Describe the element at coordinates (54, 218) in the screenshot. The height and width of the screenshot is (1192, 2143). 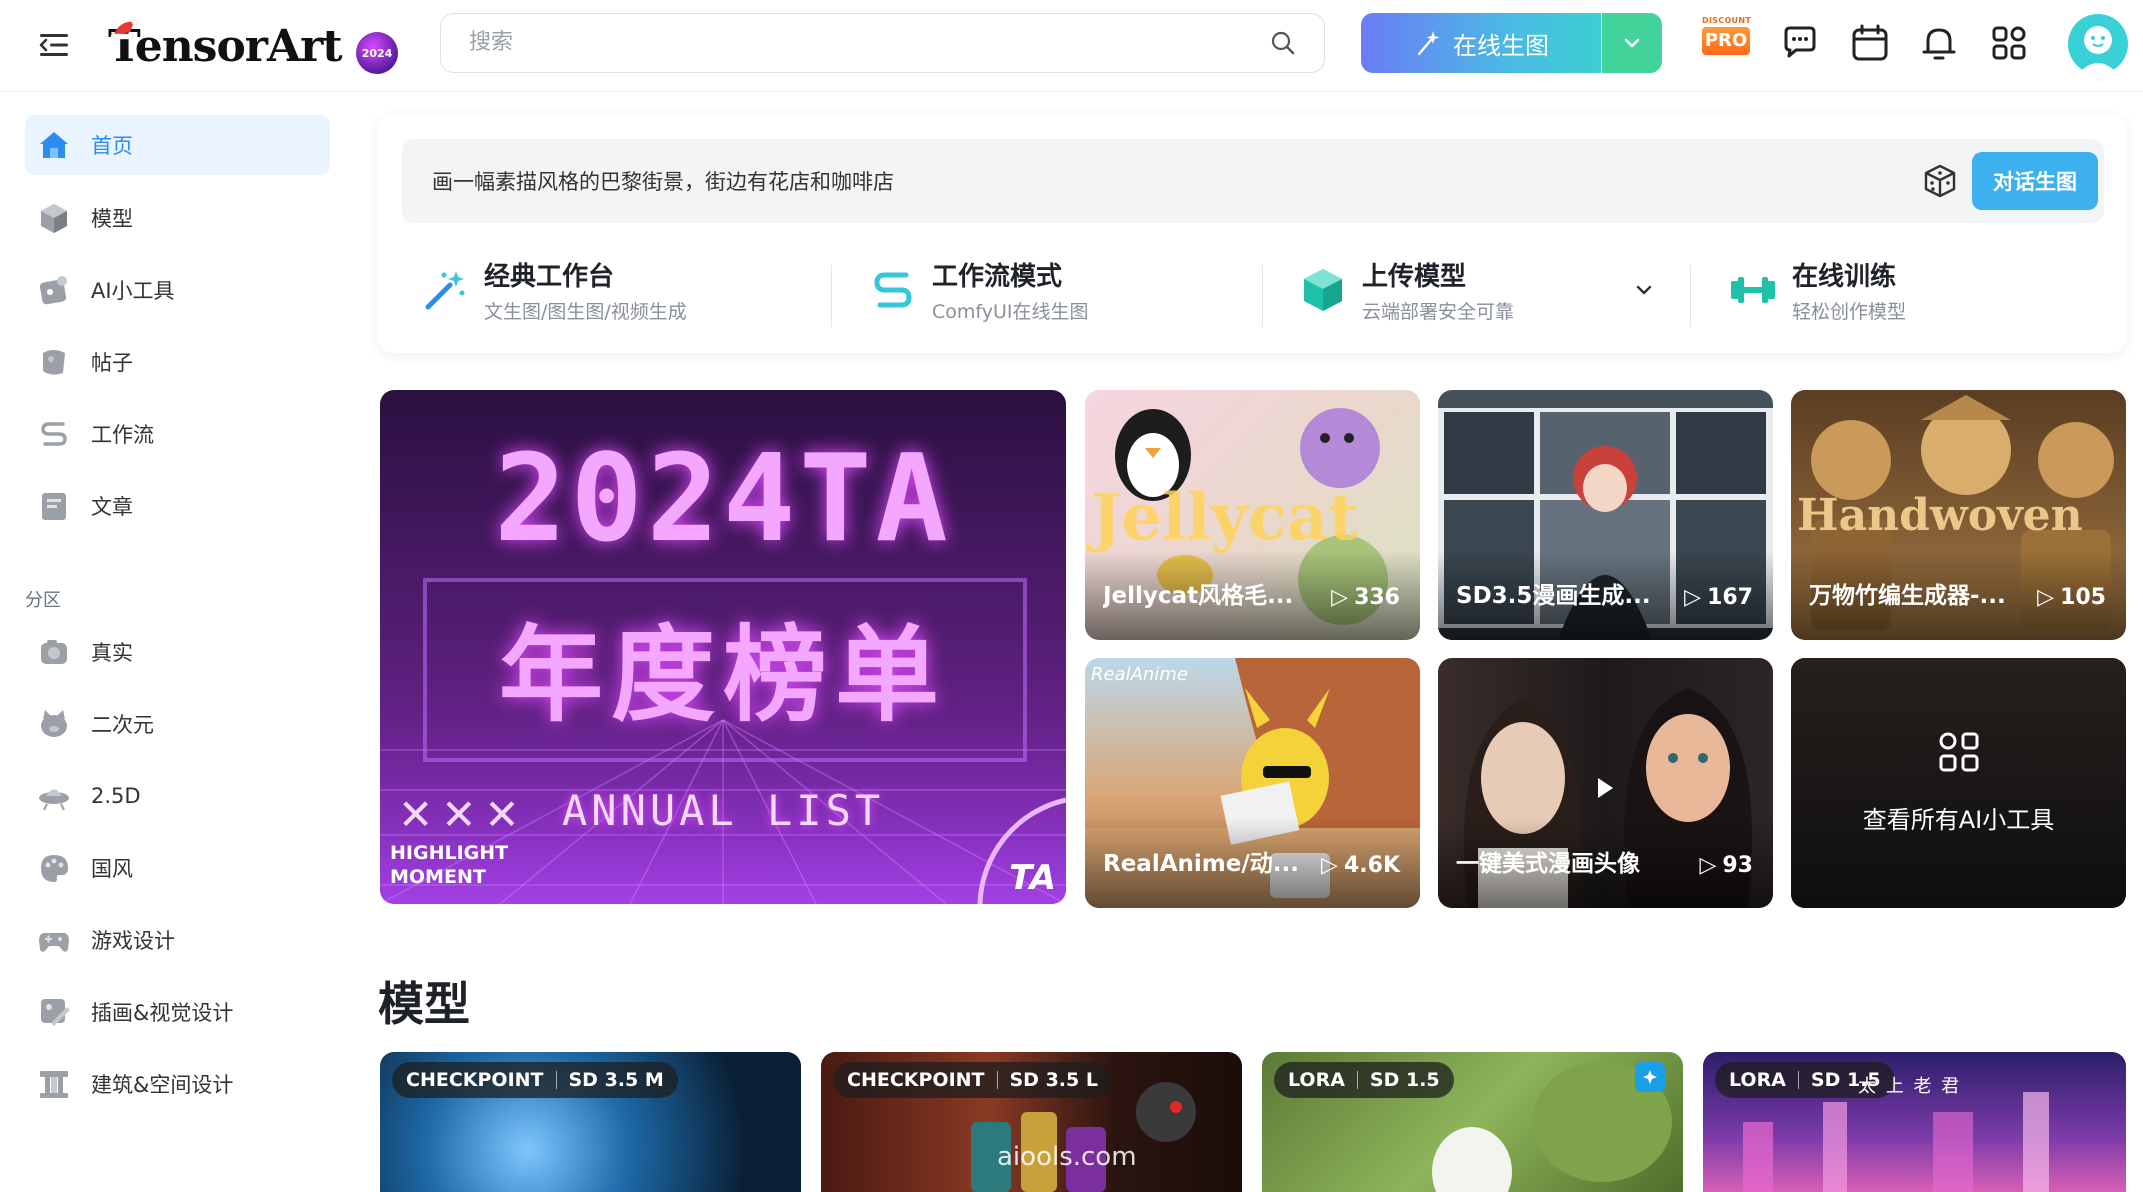
I see `cube-icon` at that location.